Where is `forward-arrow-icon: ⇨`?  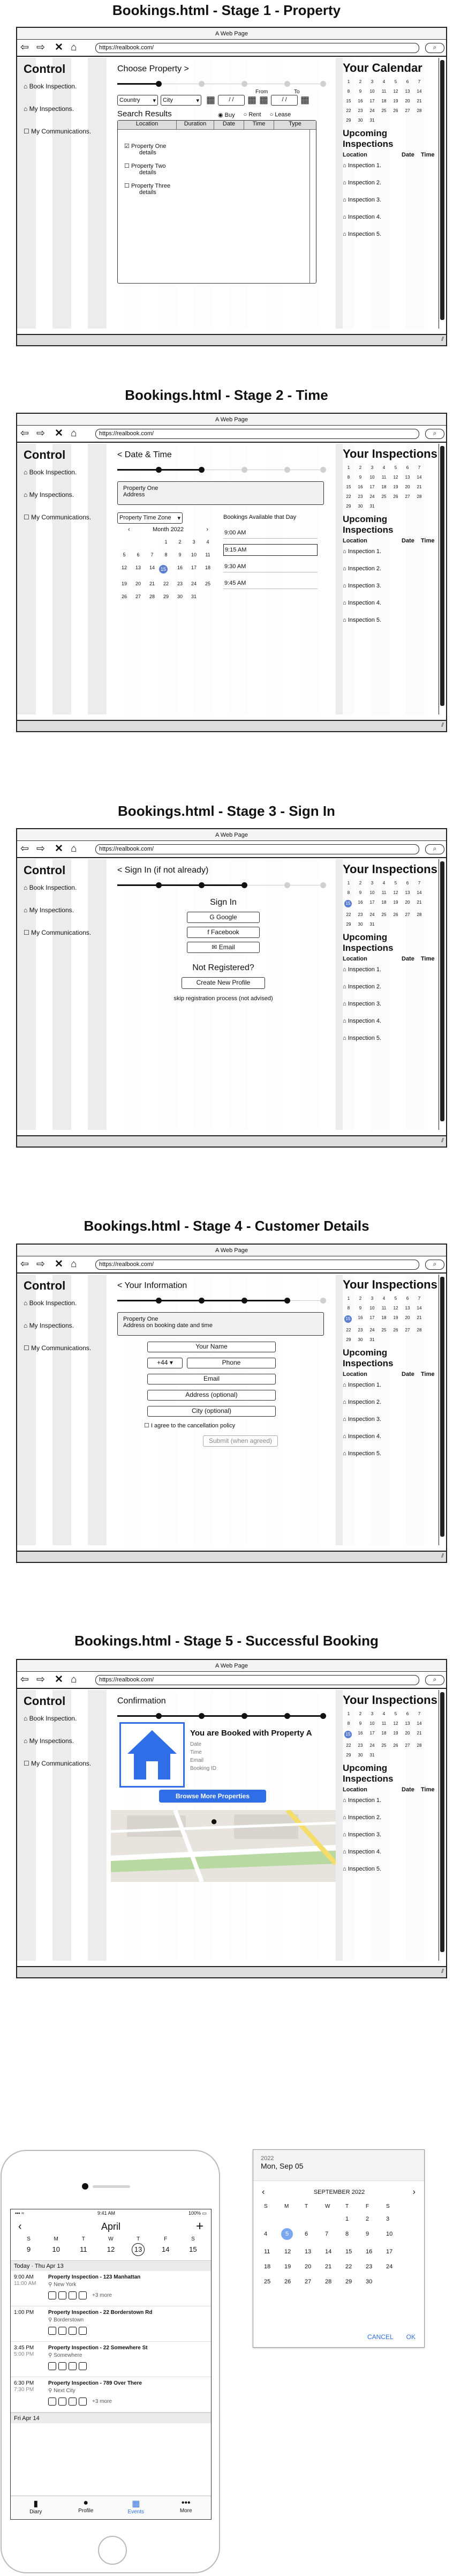 forward-arrow-icon: ⇨ is located at coordinates (40, 1264).